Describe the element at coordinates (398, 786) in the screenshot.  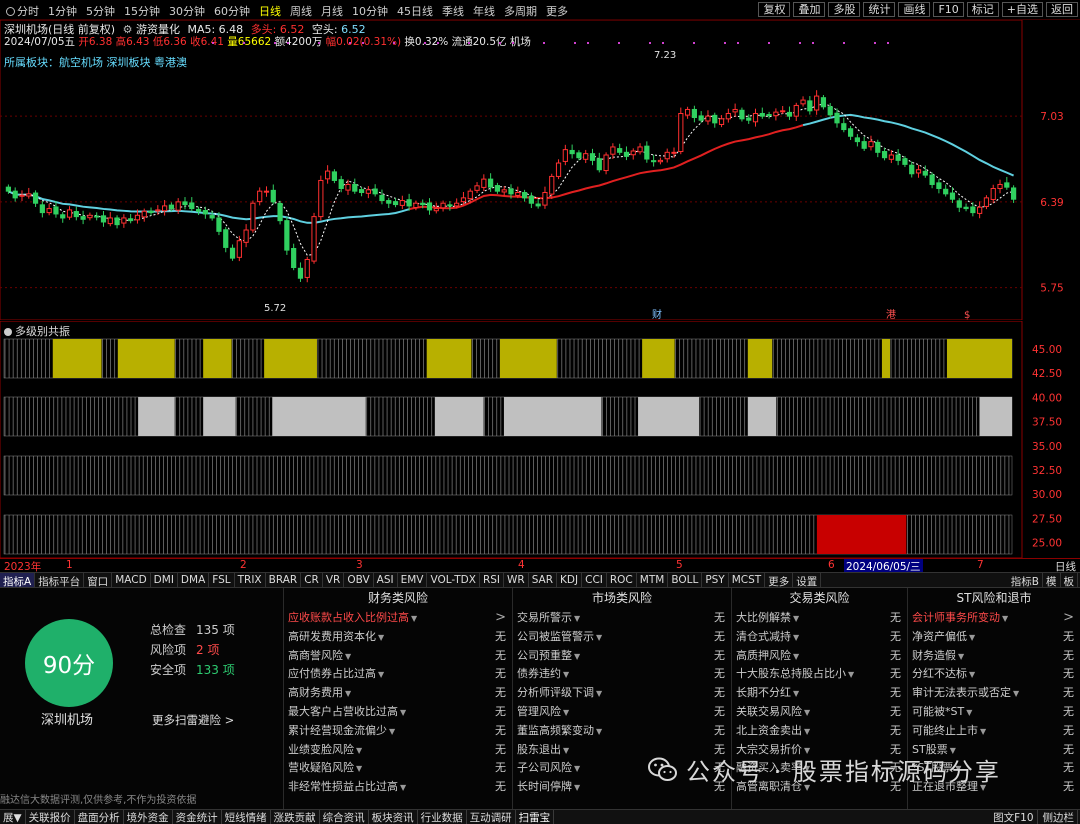
I see `risk-item: 非经常性损益占比过高 ▼ 无` at that location.